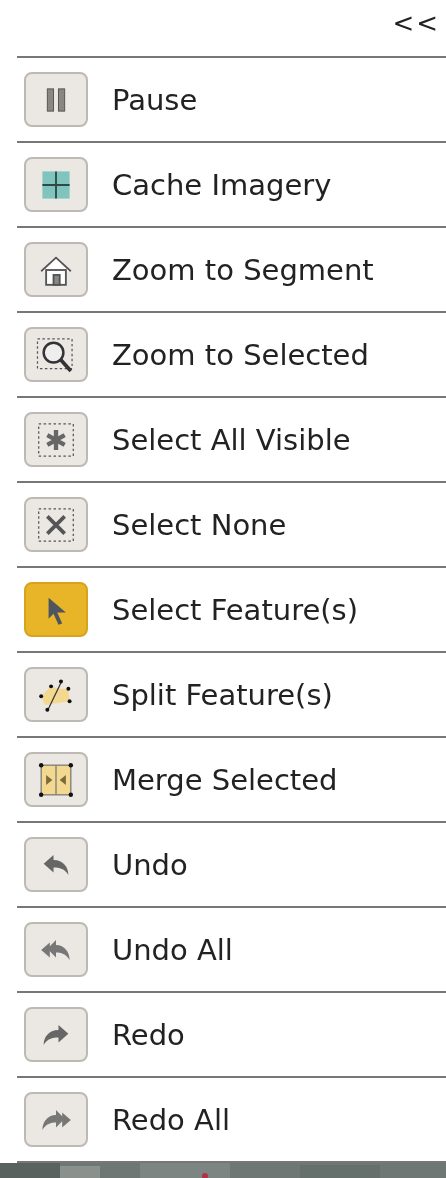 The width and height of the screenshot is (446, 1178). Describe the element at coordinates (419, 28) in the screenshot. I see `collapse-button: <<` at that location.